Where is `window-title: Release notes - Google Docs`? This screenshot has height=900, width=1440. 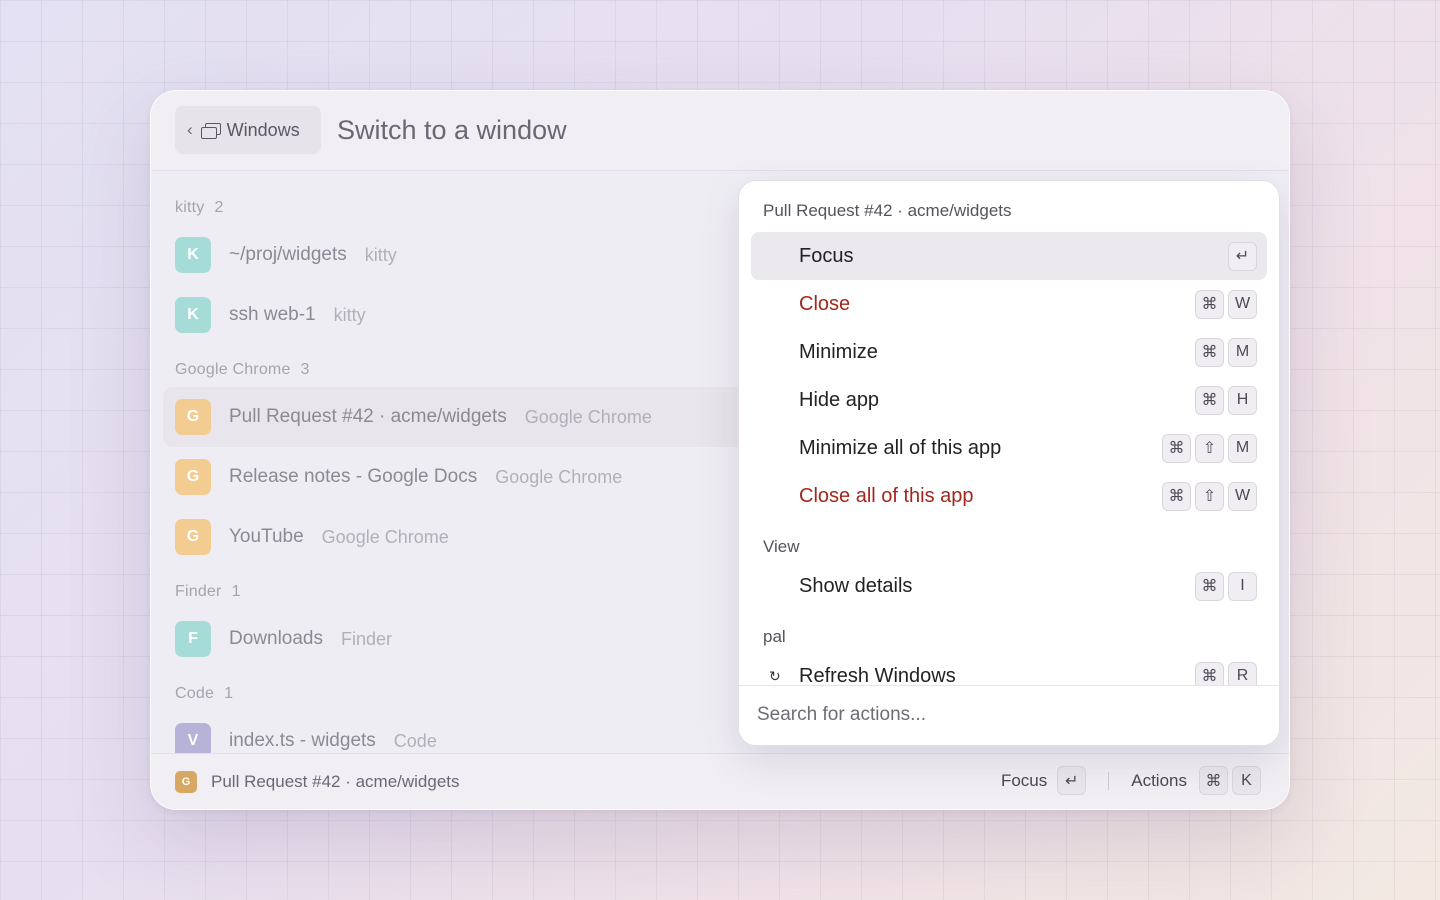
window-title: Release notes - Google Docs is located at coordinates (353, 476).